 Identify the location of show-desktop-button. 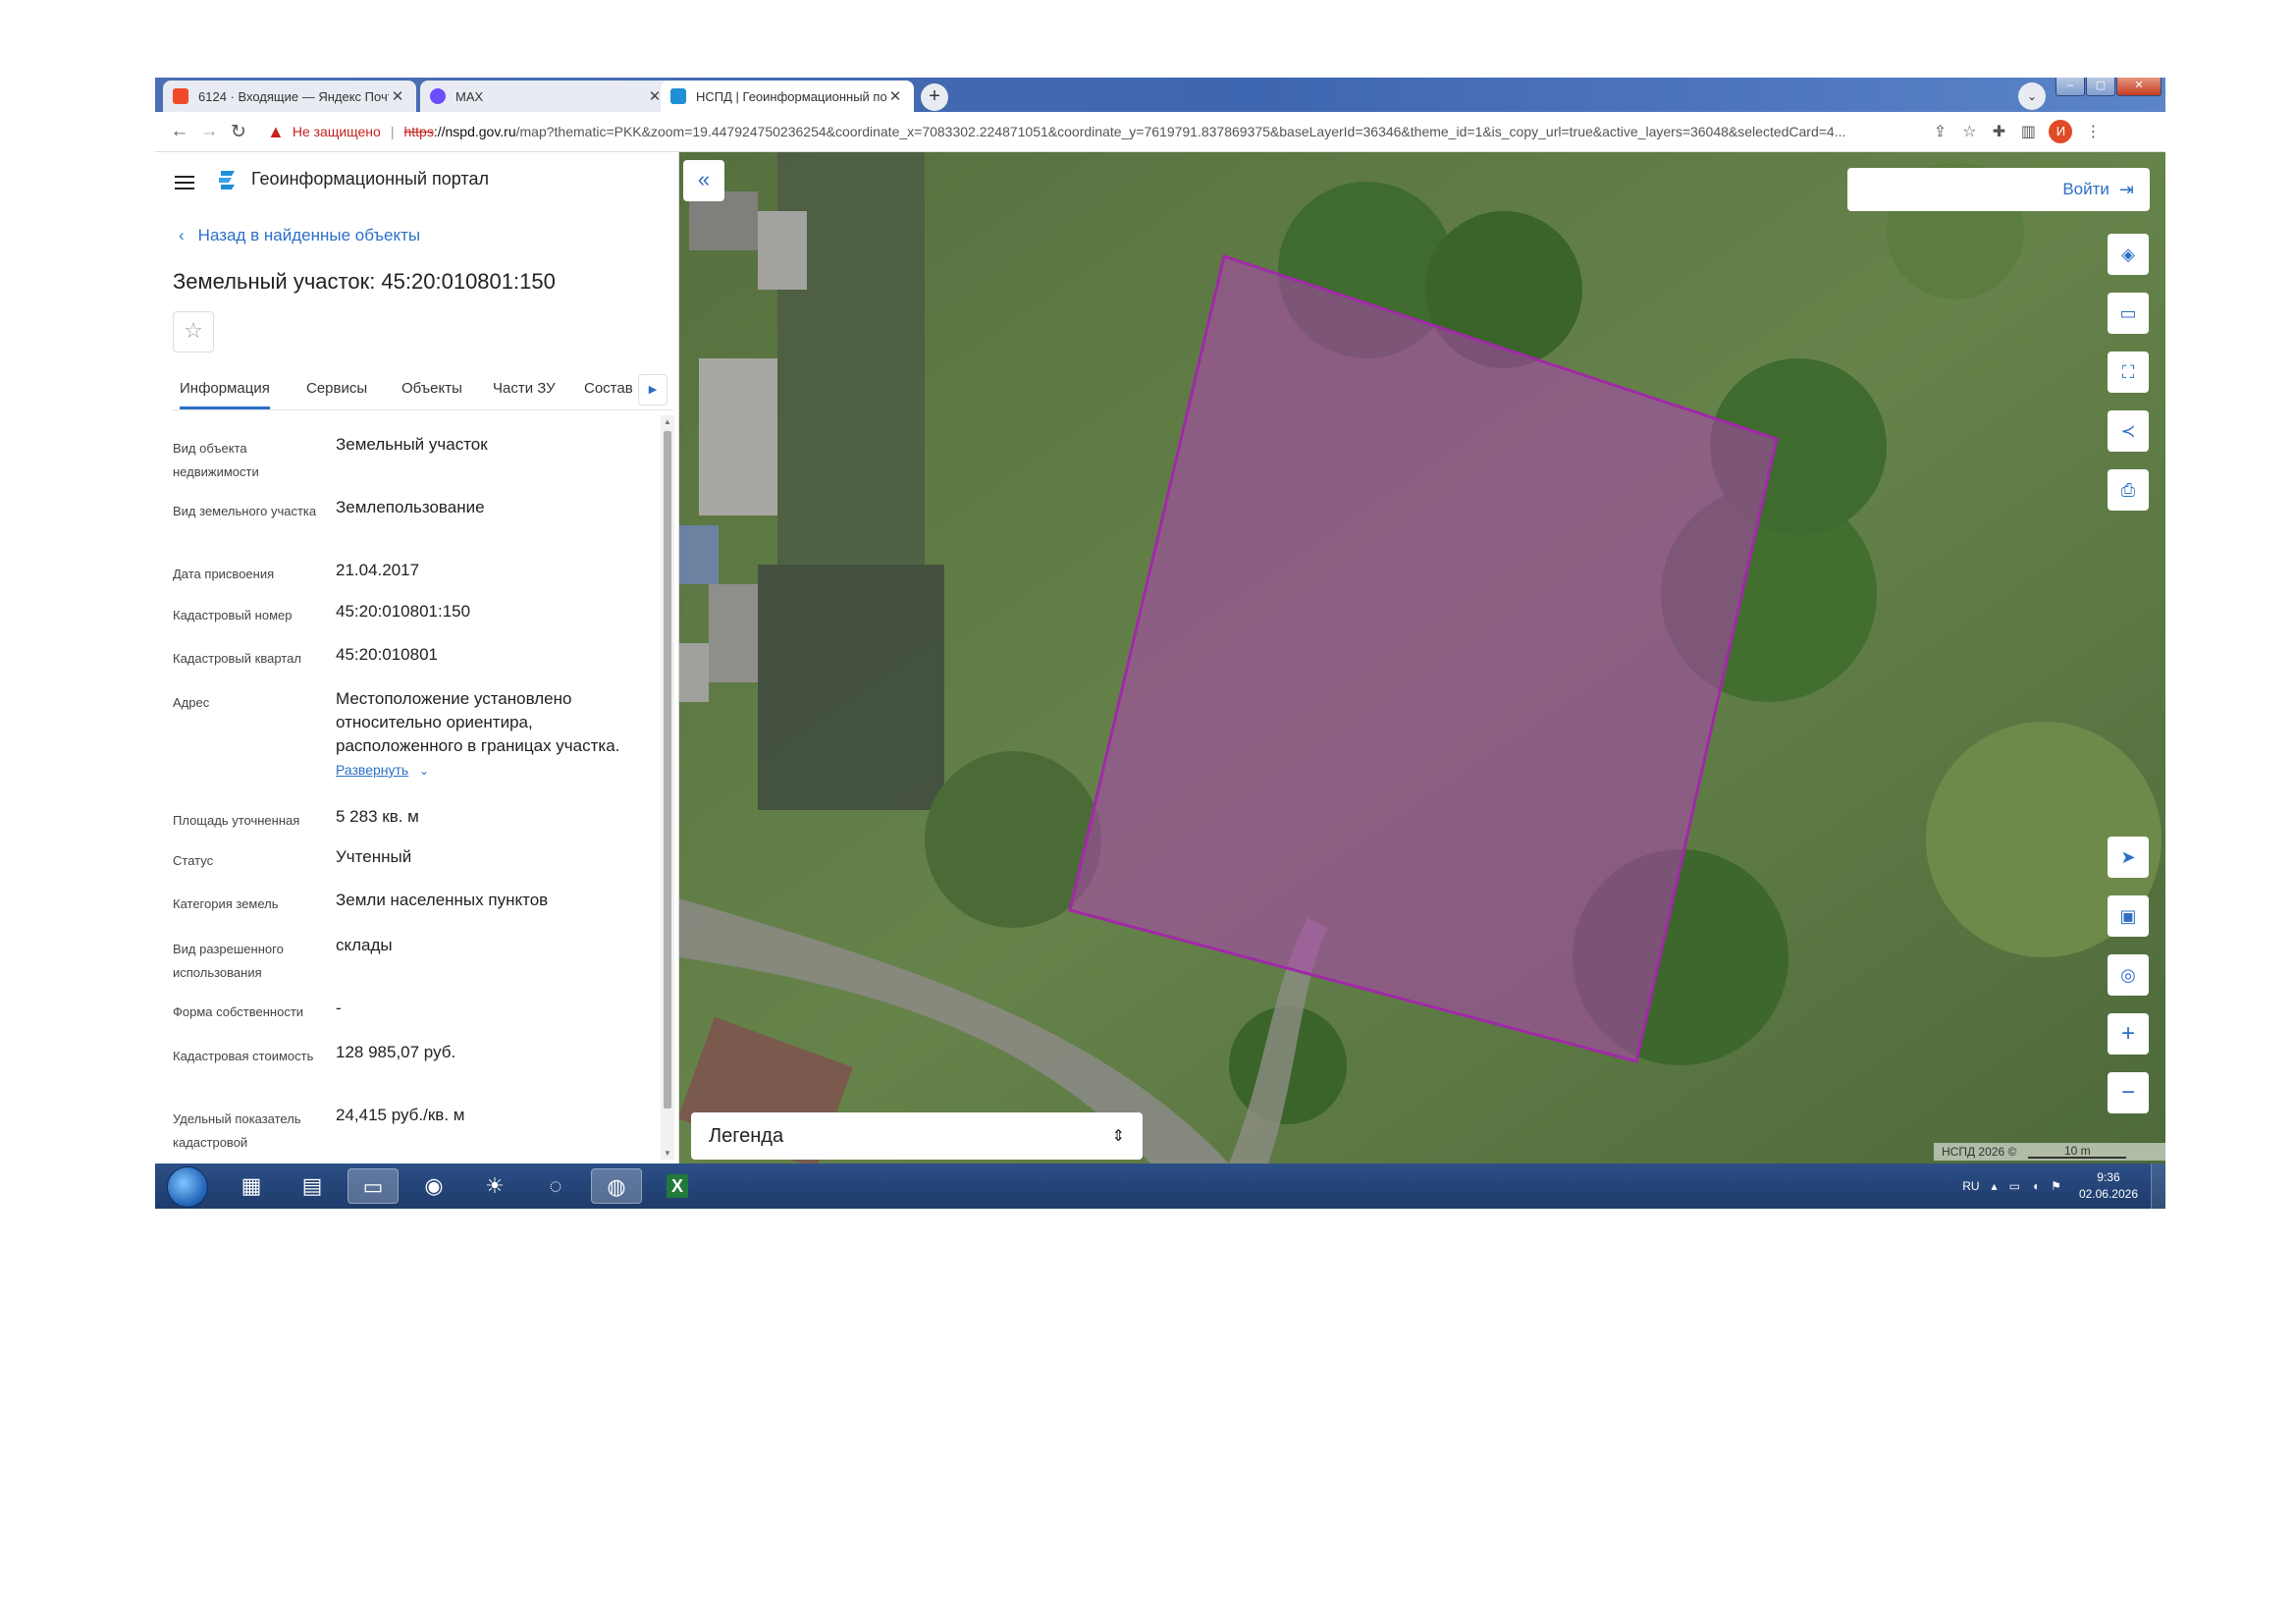
(2158, 1186).